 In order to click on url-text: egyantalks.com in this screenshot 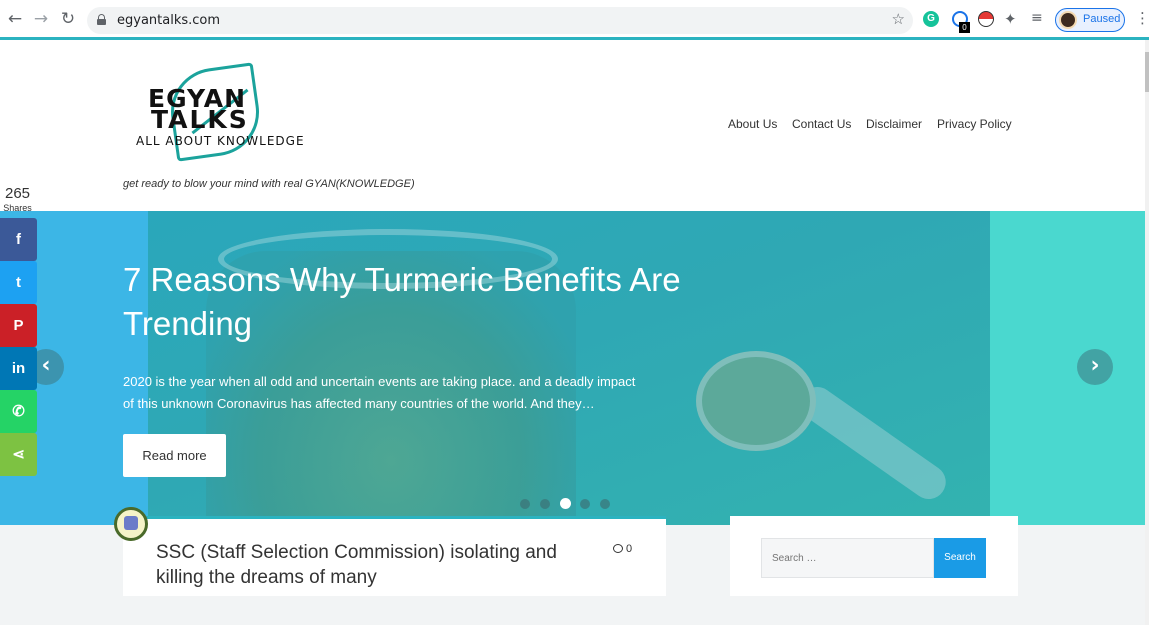, I will do `click(168, 20)`.